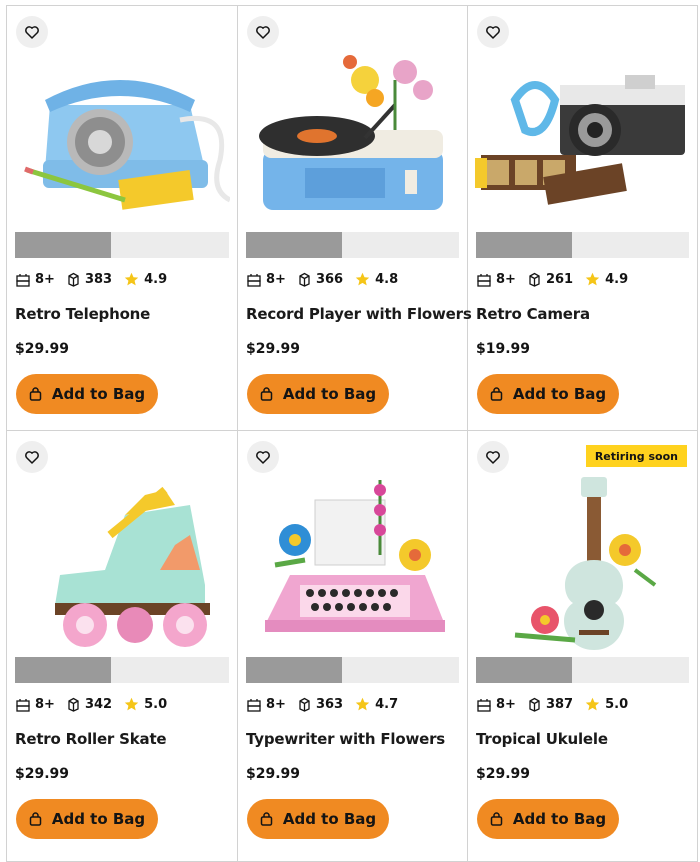  Describe the element at coordinates (533, 314) in the screenshot. I see `product-title: Retro Camera` at that location.